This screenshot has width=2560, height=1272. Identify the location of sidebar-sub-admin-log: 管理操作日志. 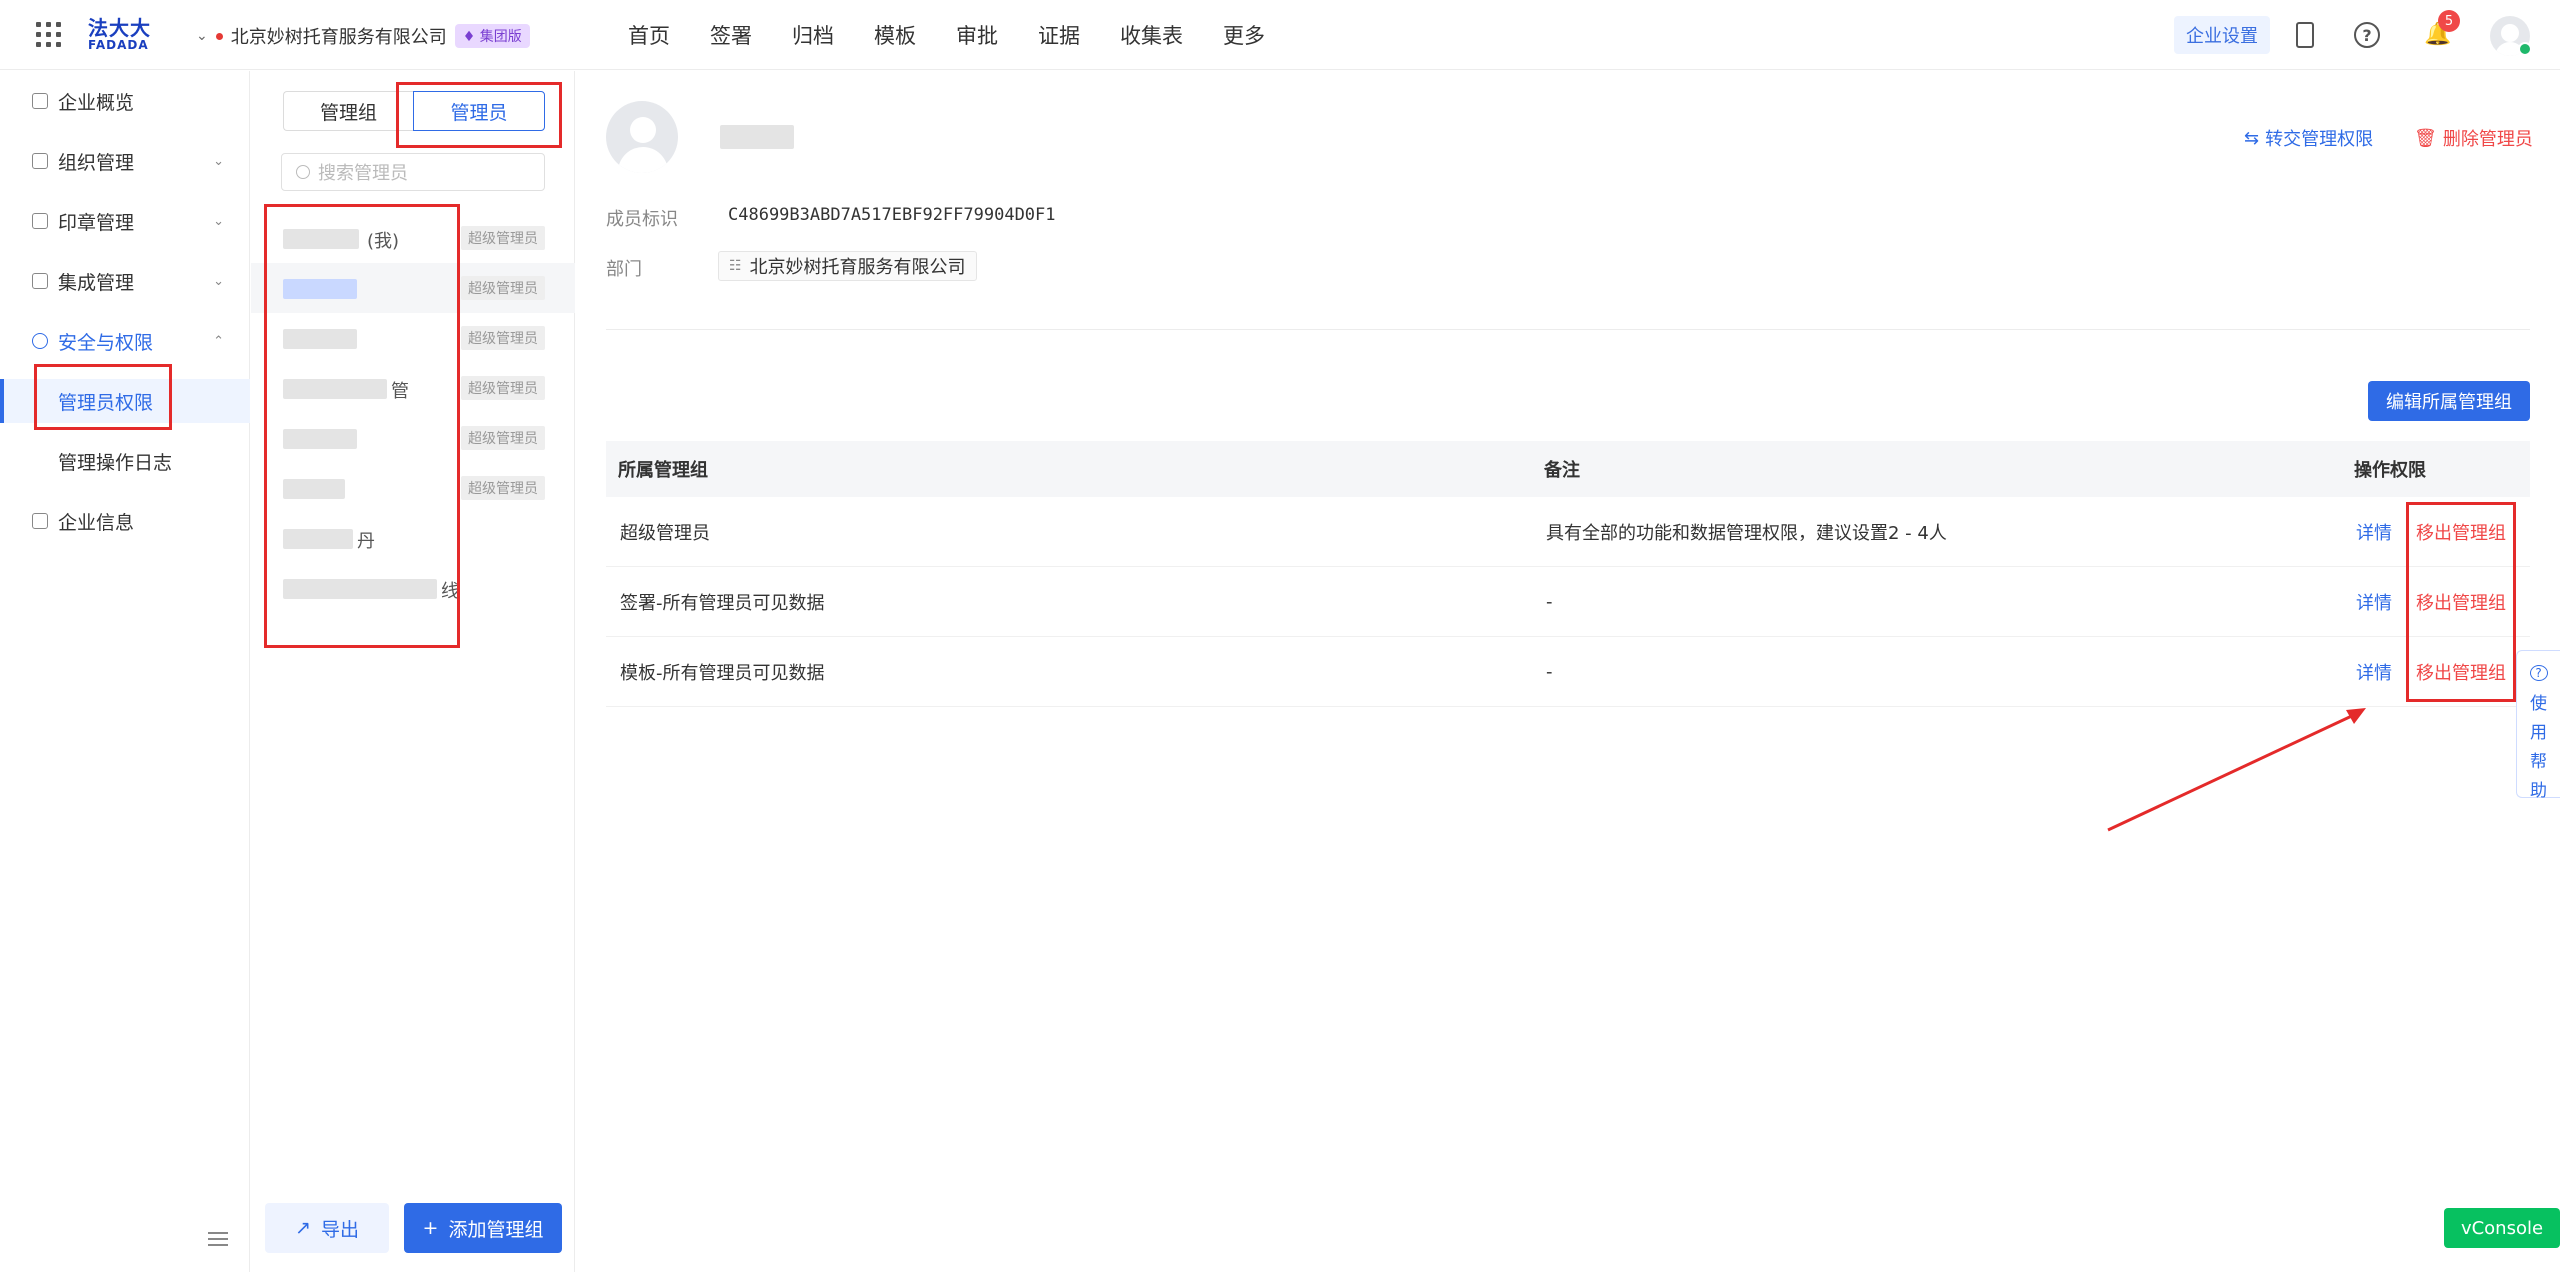
(125, 461).